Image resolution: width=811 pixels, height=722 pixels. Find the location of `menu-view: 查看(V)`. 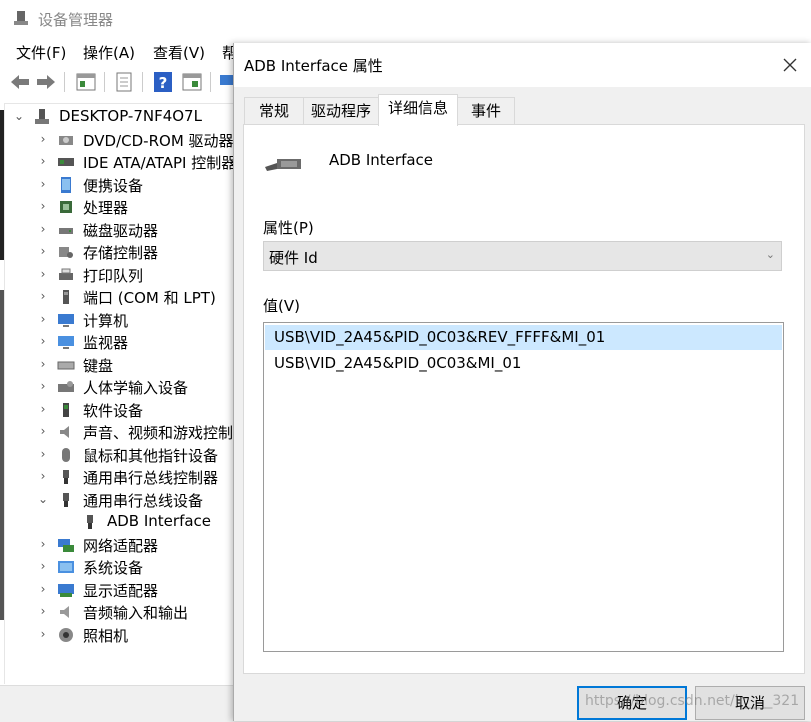

menu-view: 查看(V) is located at coordinates (179, 52).